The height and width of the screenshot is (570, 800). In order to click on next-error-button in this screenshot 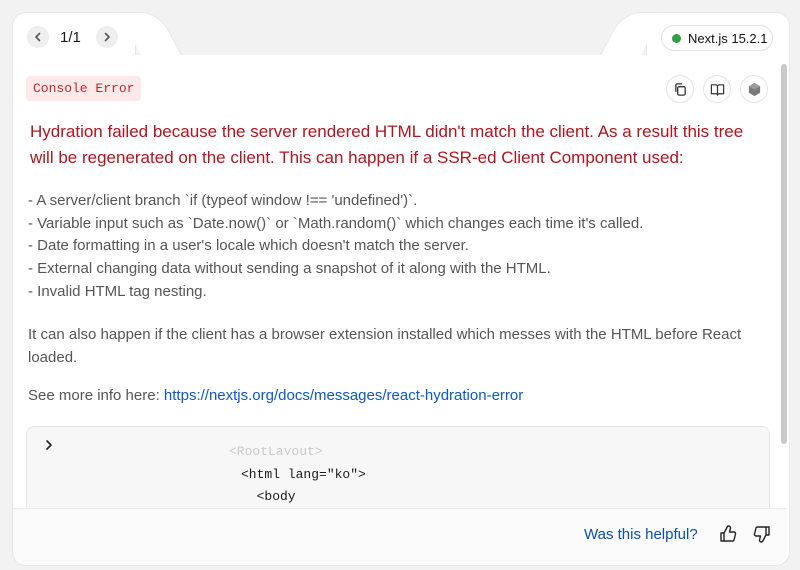, I will do `click(107, 37)`.